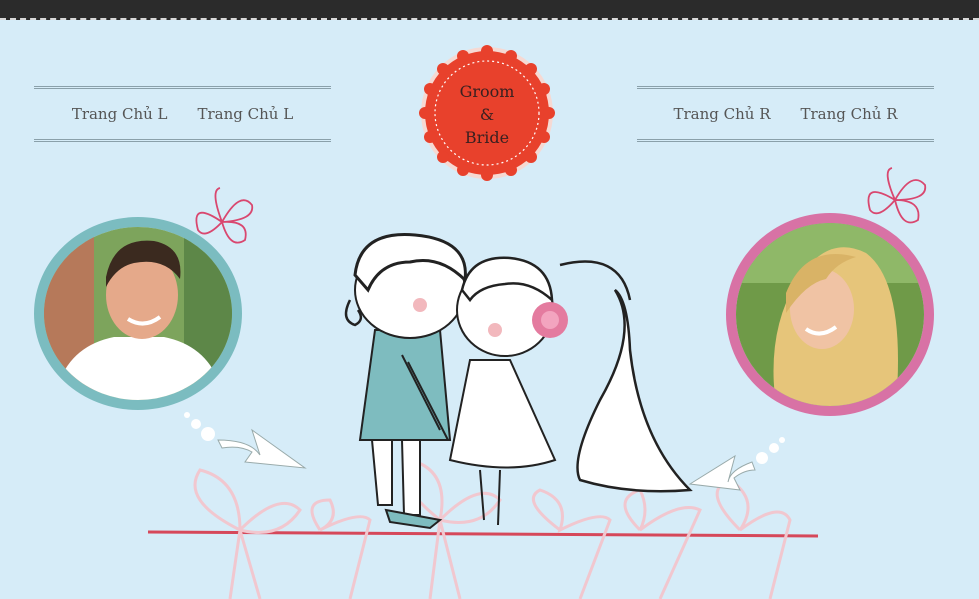 The height and width of the screenshot is (599, 979). Describe the element at coordinates (570, 391) in the screenshot. I see `bride-figure` at that location.